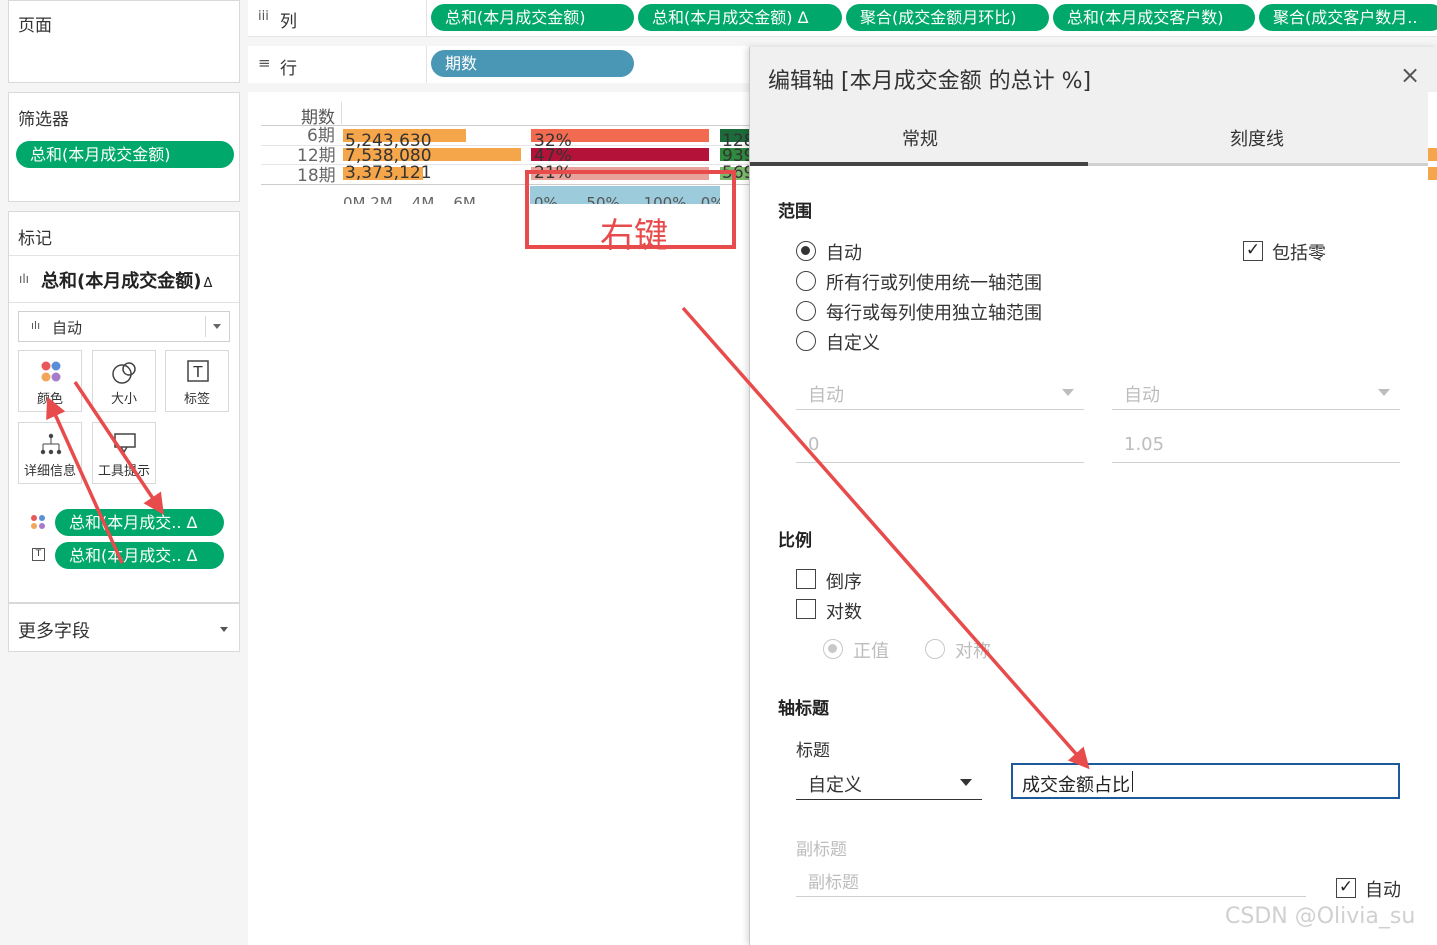  Describe the element at coordinates (885, 538) in the screenshot. I see `arrow-to-title-input` at that location.